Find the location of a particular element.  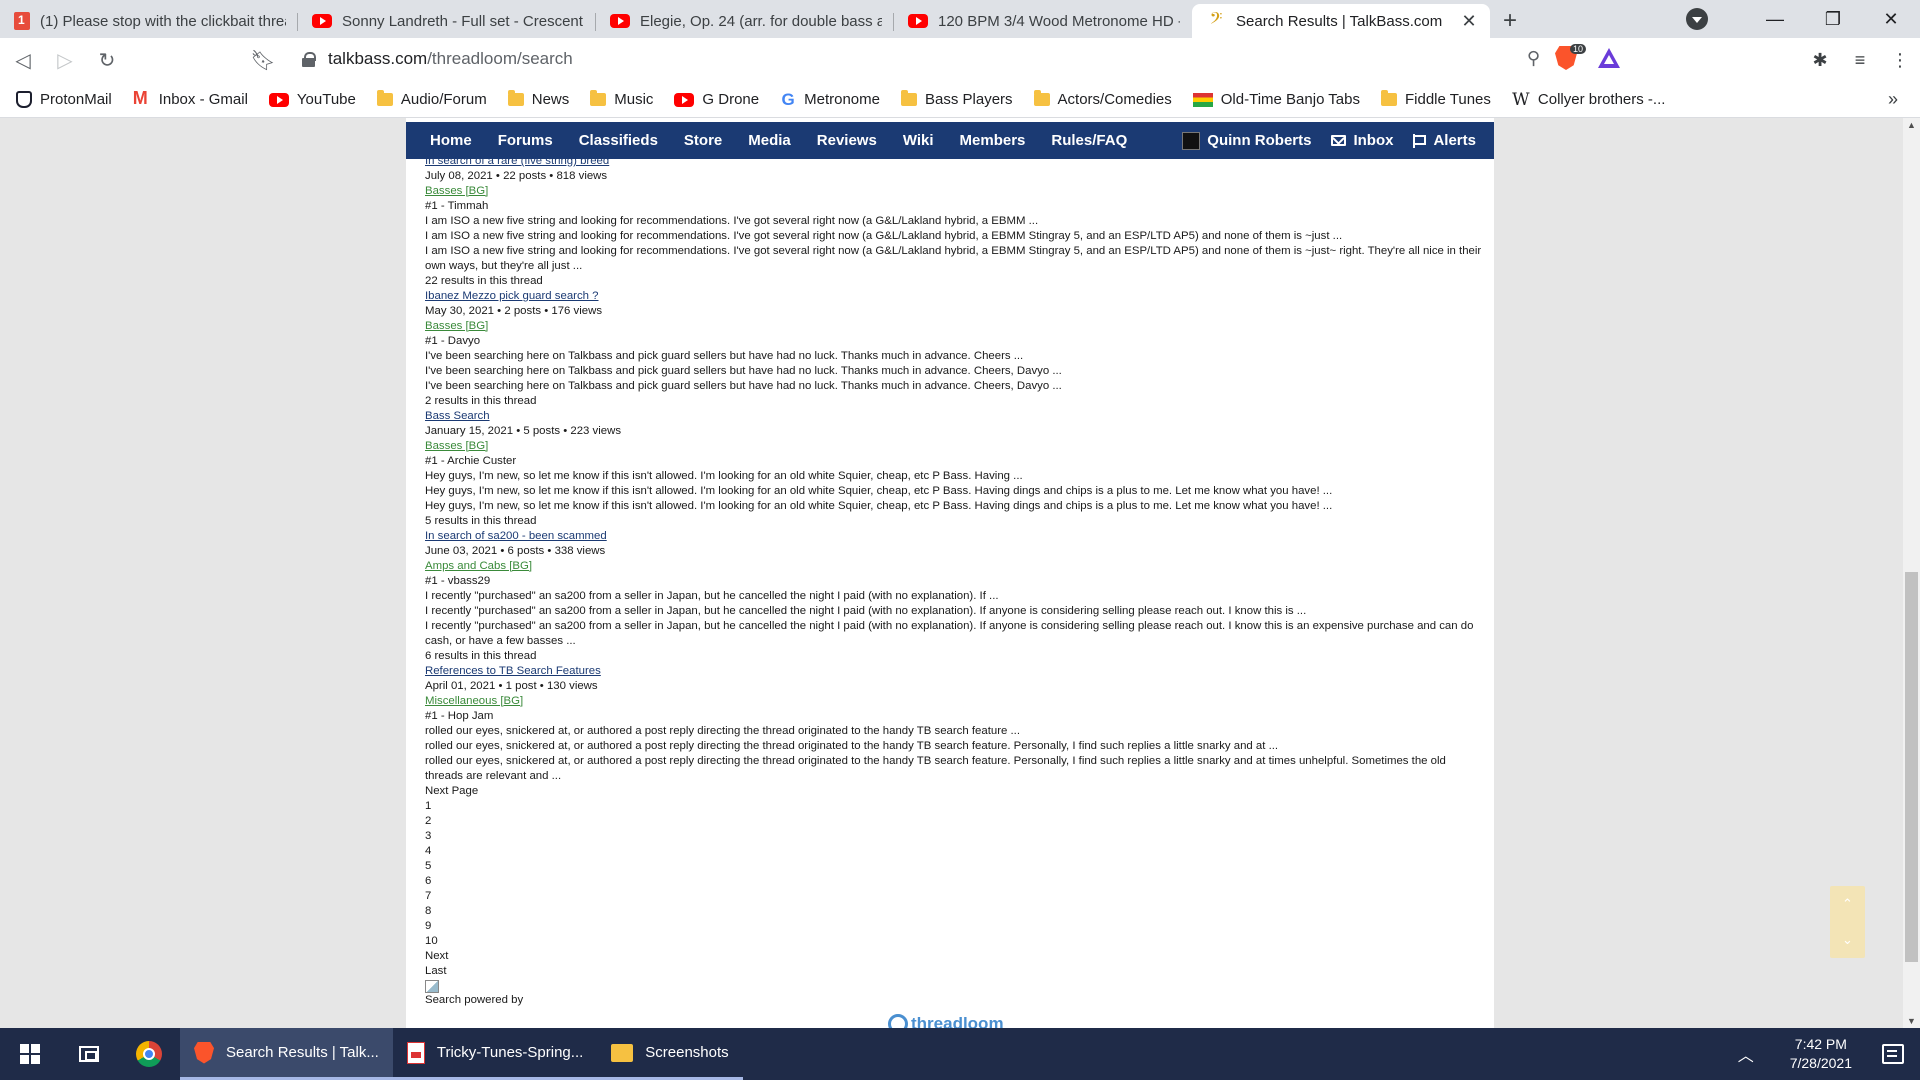

thread-title-link: Bass Search is located at coordinates (457, 416).